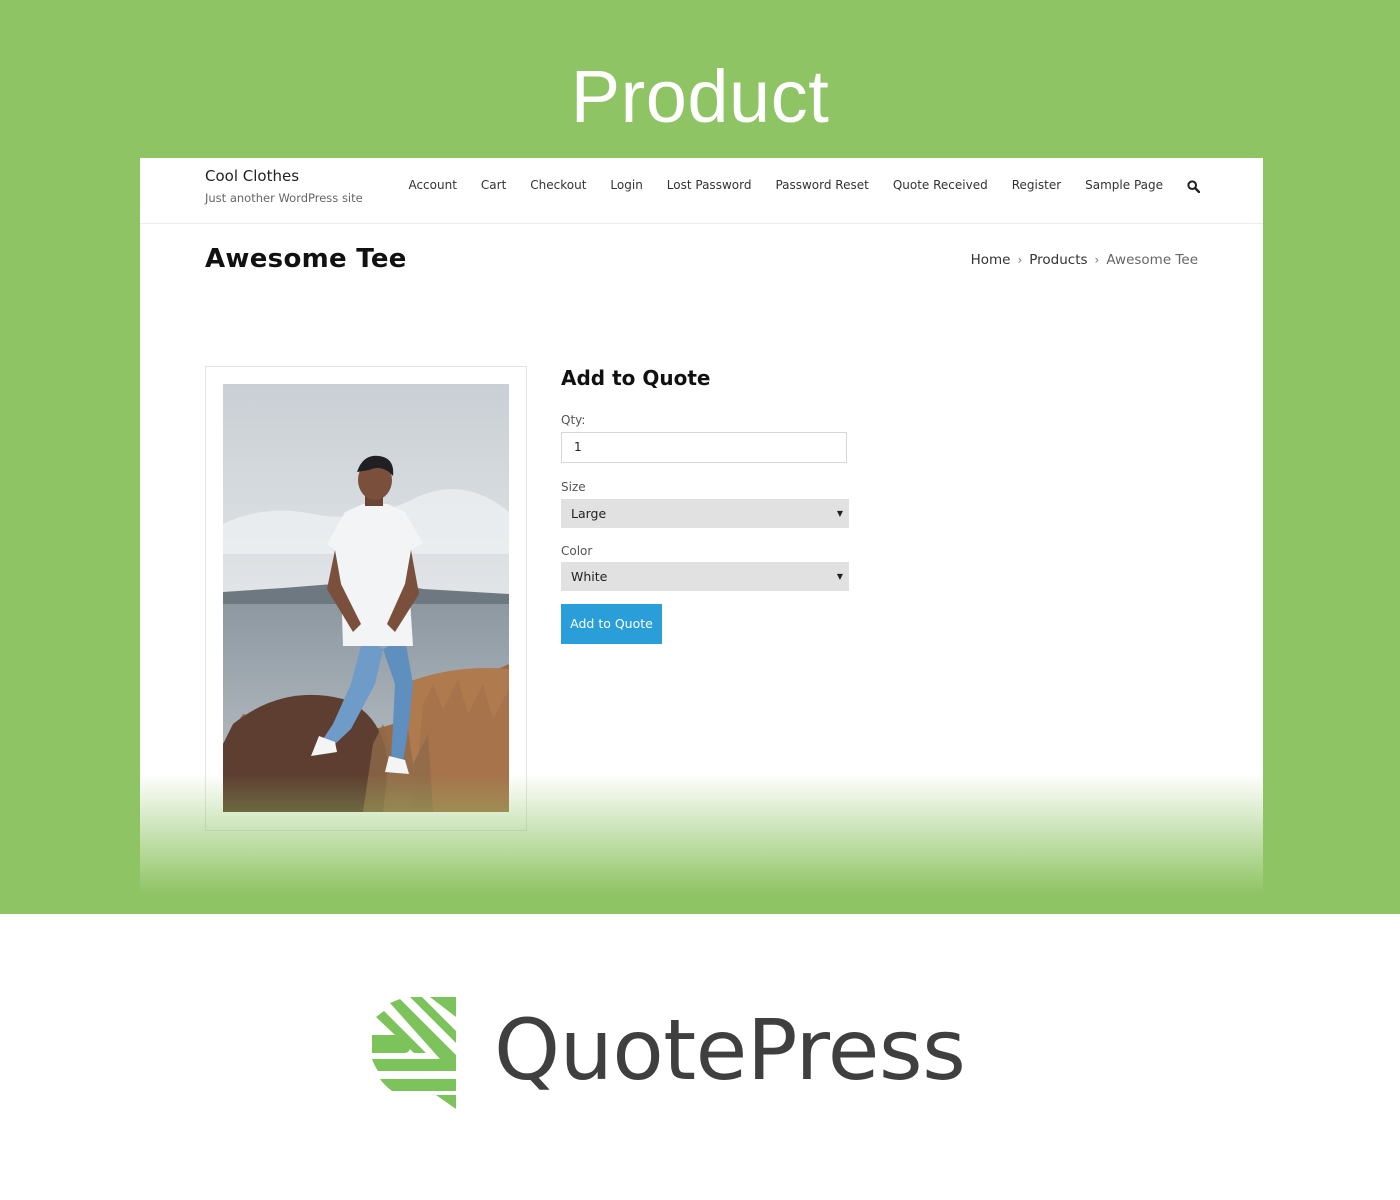  Describe the element at coordinates (1058, 260) in the screenshot. I see `breadcrumb-products: Products` at that location.